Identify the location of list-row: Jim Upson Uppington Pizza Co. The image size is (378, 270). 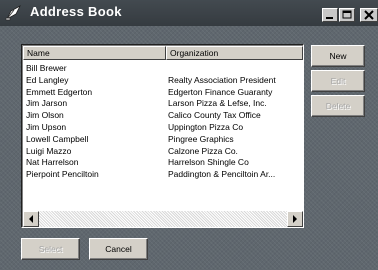
(164, 127).